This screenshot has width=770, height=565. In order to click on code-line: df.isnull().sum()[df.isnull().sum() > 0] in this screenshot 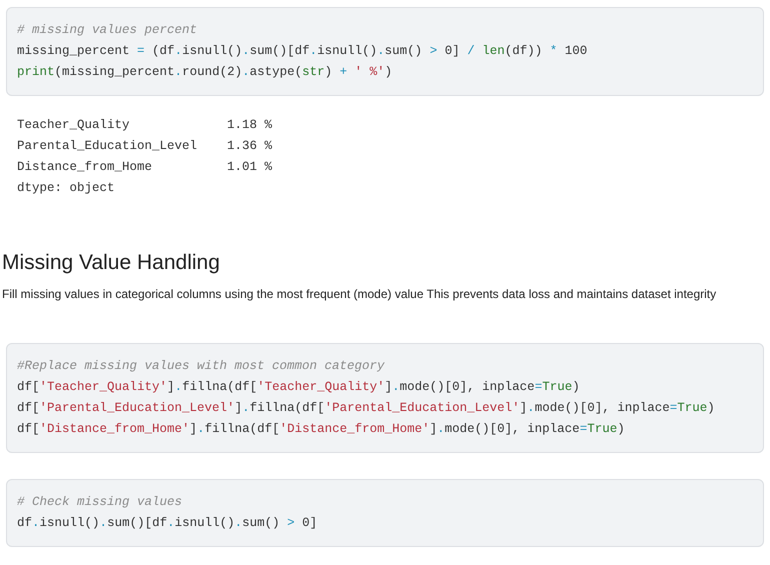, I will do `click(167, 523)`.